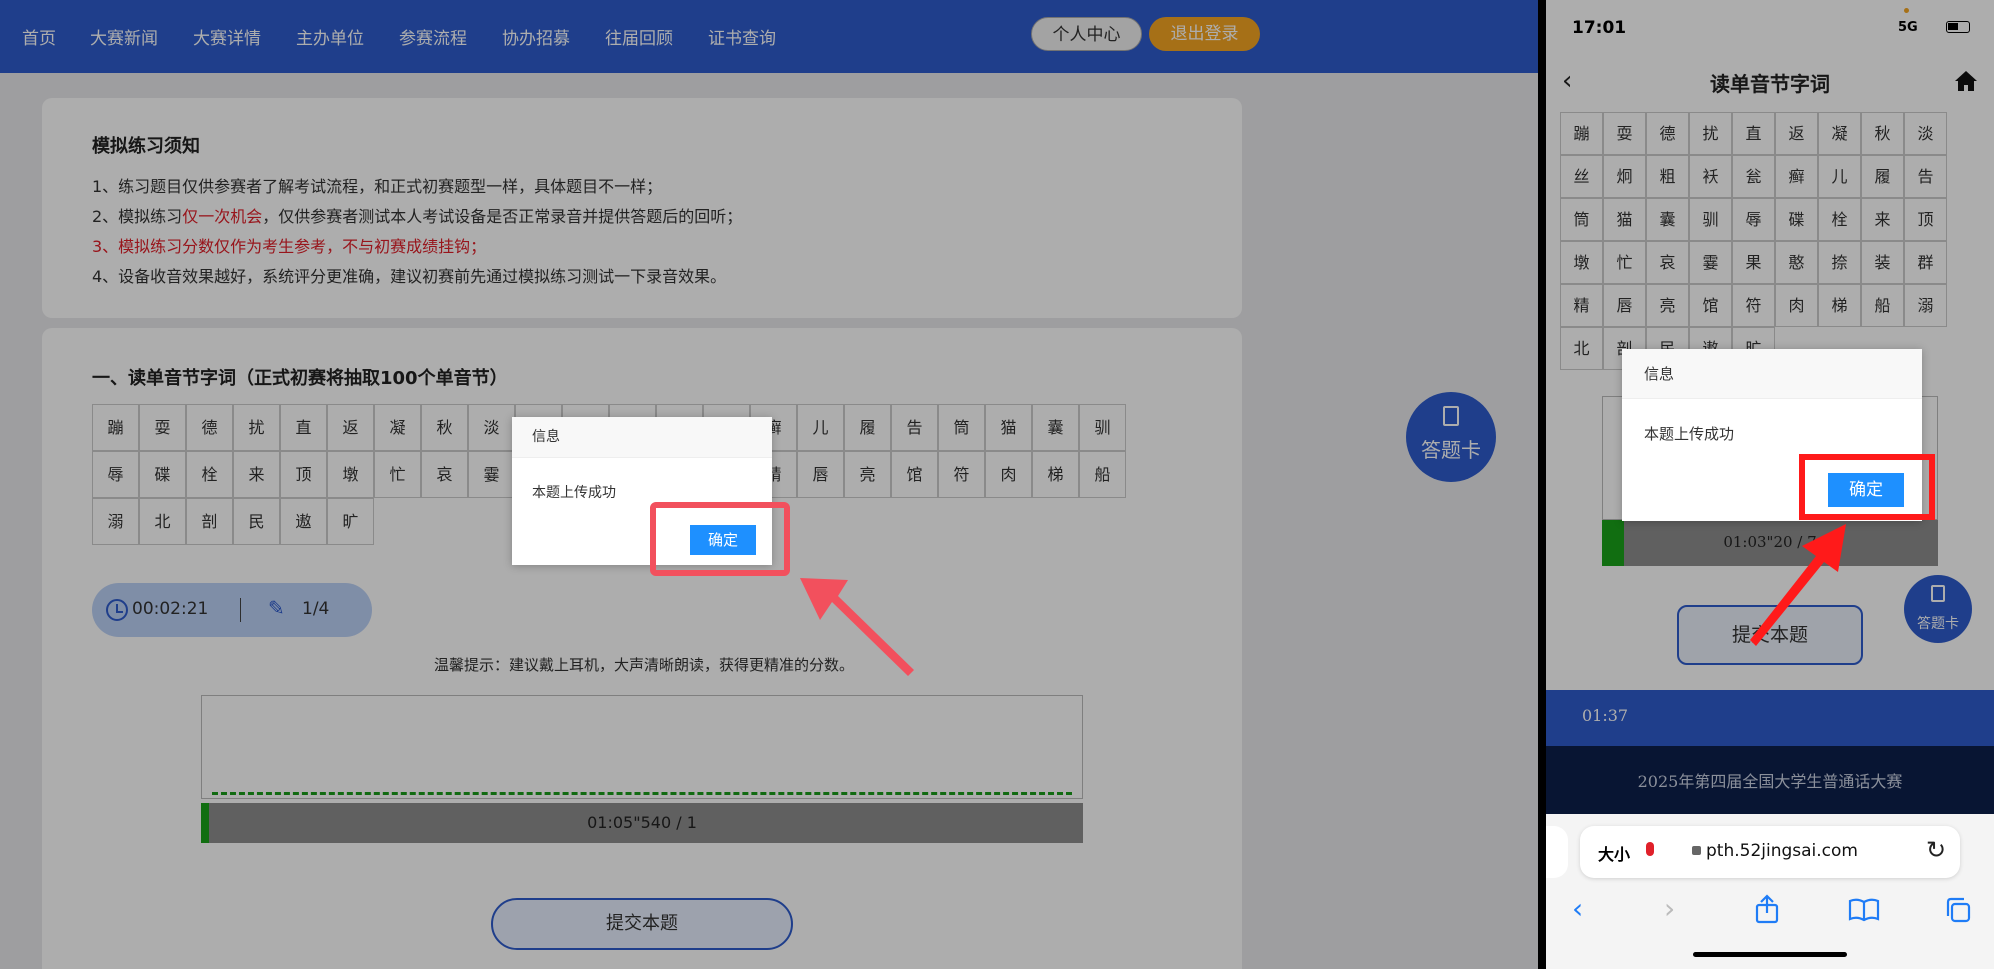 The height and width of the screenshot is (969, 1994). What do you see at coordinates (720, 539) in the screenshot?
I see `highlight-box` at bounding box center [720, 539].